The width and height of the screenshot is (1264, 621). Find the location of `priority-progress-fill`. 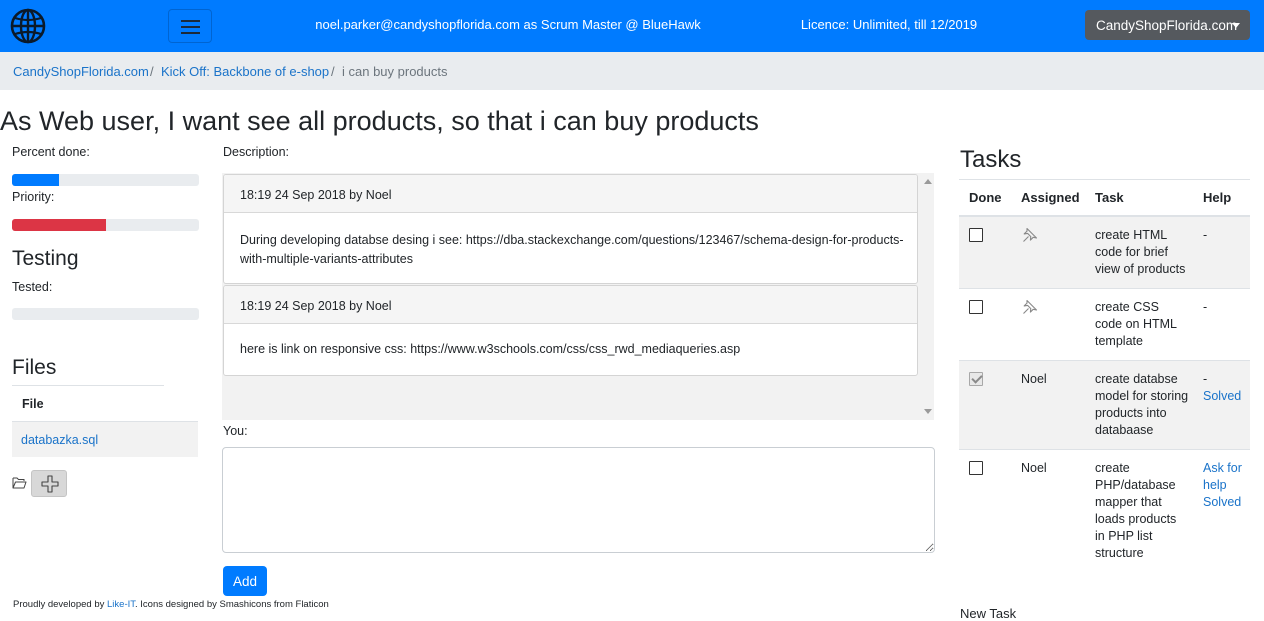

priority-progress-fill is located at coordinates (59, 225).